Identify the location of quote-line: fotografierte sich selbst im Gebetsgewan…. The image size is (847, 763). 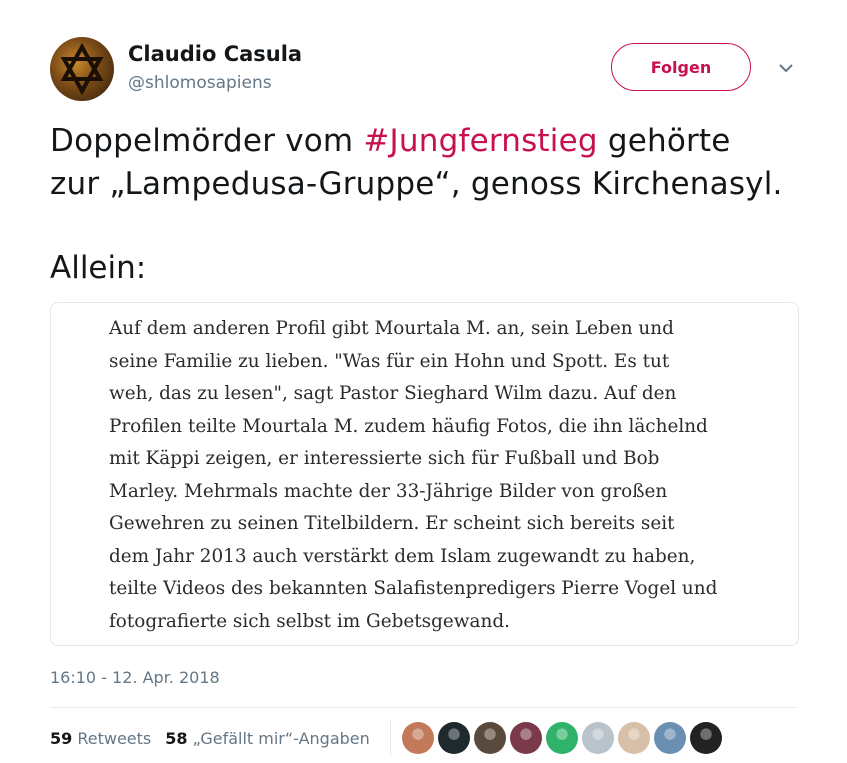
(309, 621).